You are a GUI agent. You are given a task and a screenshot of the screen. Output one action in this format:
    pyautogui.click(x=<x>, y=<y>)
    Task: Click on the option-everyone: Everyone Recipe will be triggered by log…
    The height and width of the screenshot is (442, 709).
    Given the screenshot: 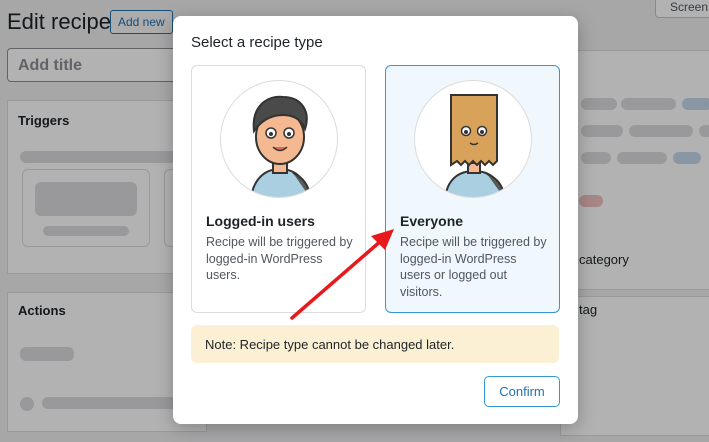 What is the action you would take?
    pyautogui.click(x=472, y=189)
    